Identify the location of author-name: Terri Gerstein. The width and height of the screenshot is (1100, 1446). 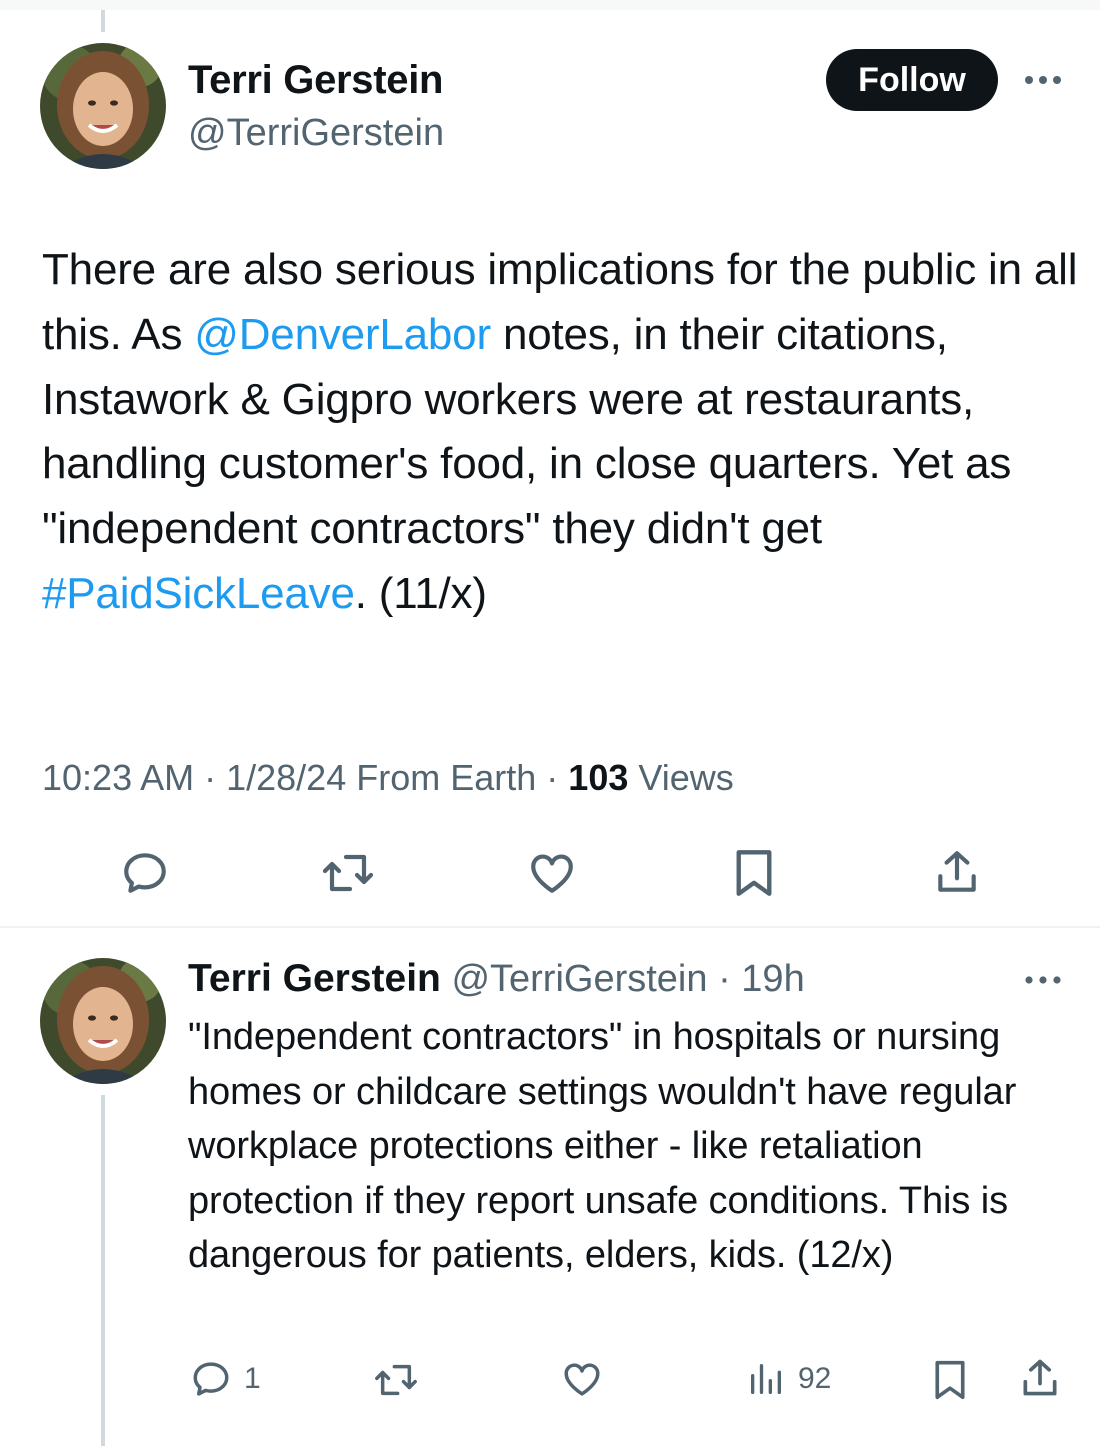
(315, 80).